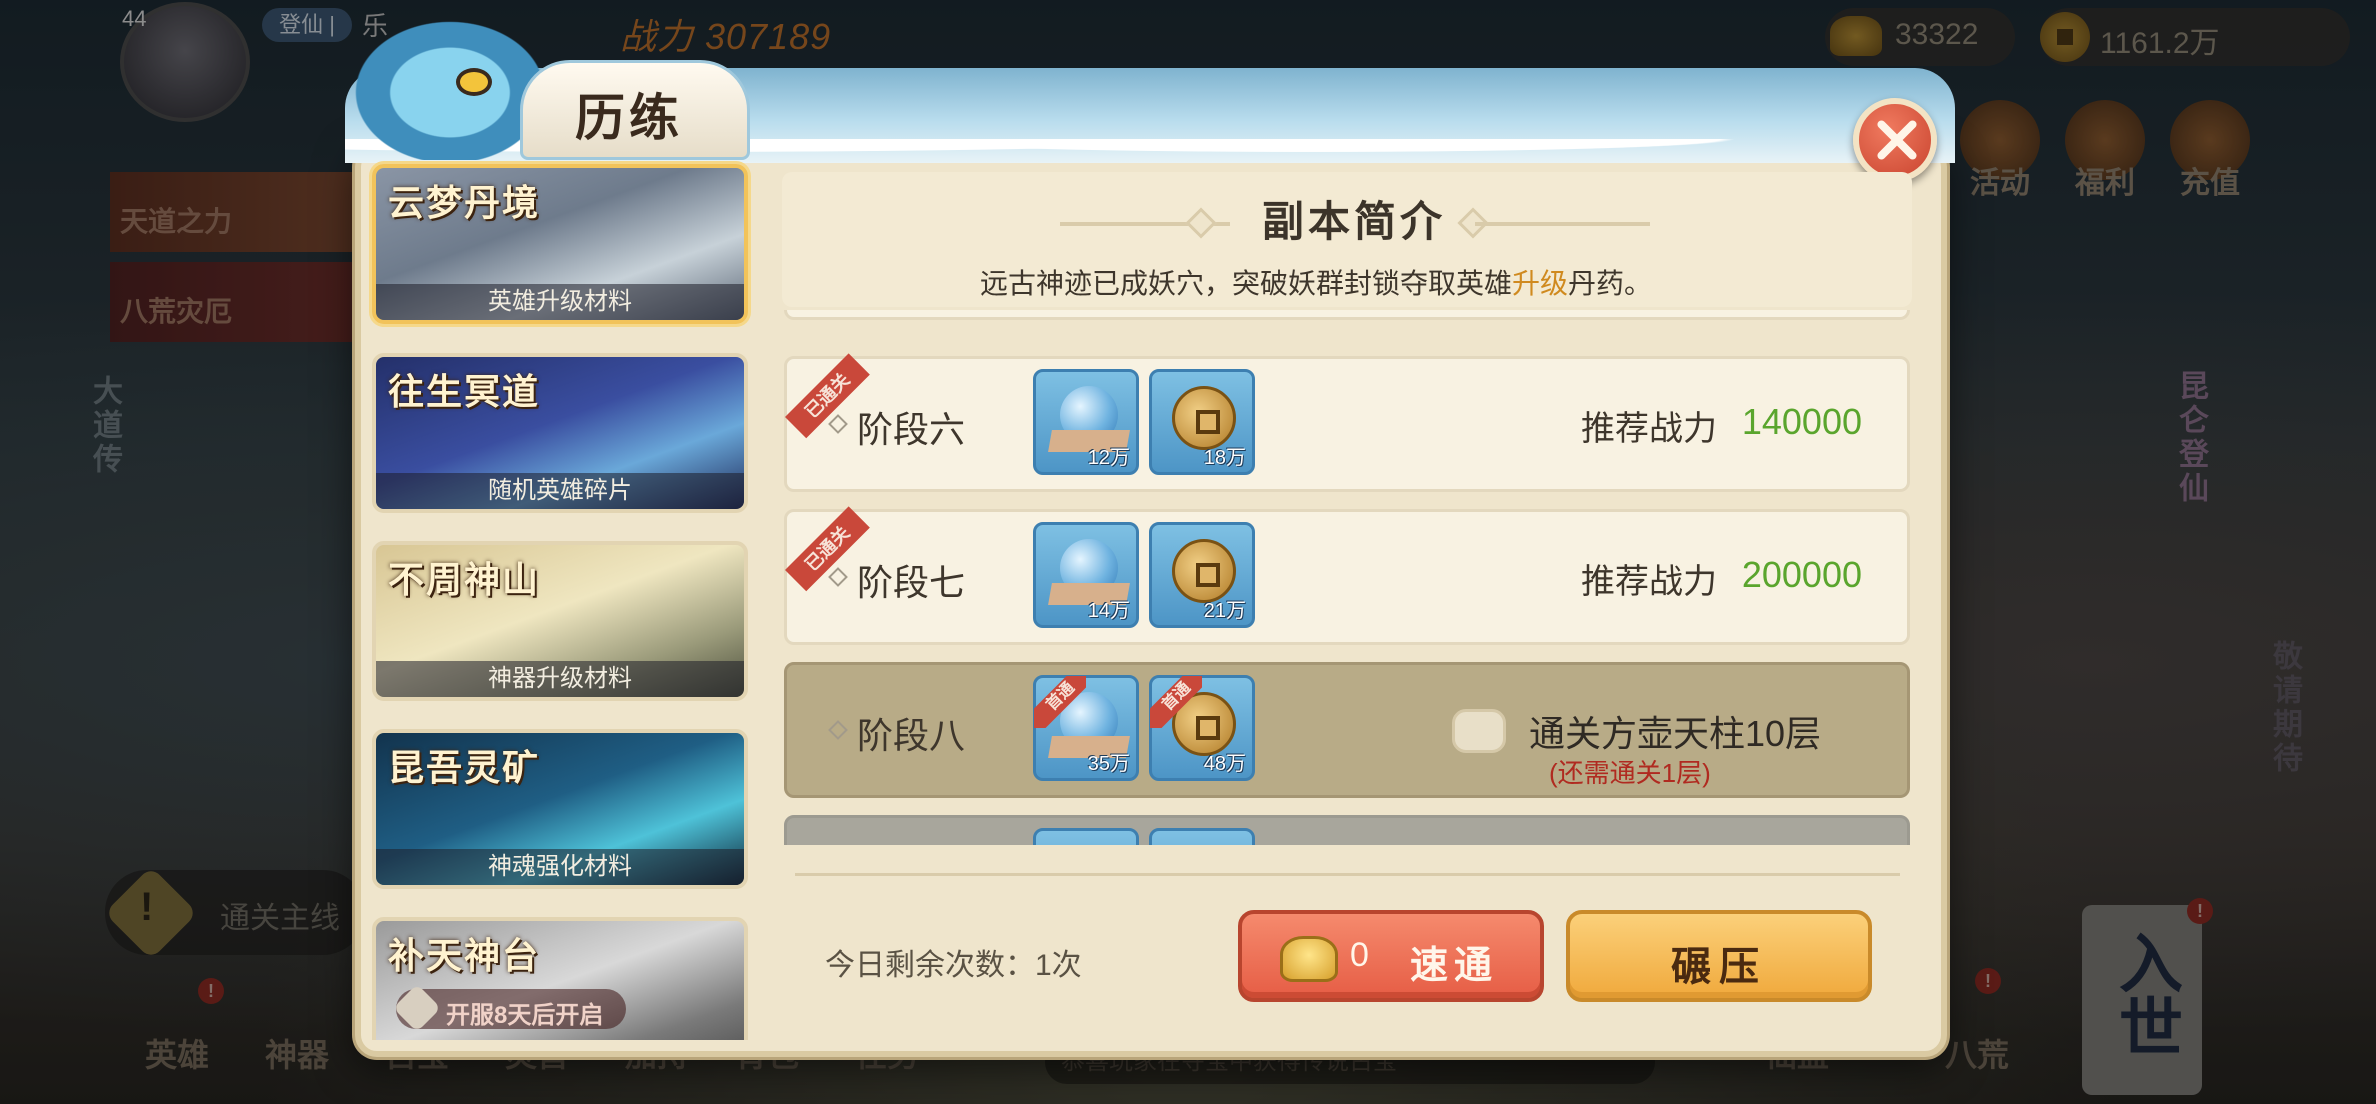 The width and height of the screenshot is (2376, 1104). What do you see at coordinates (560, 978) in the screenshot?
I see `category-butian: 补天神台 开服8天后开启` at bounding box center [560, 978].